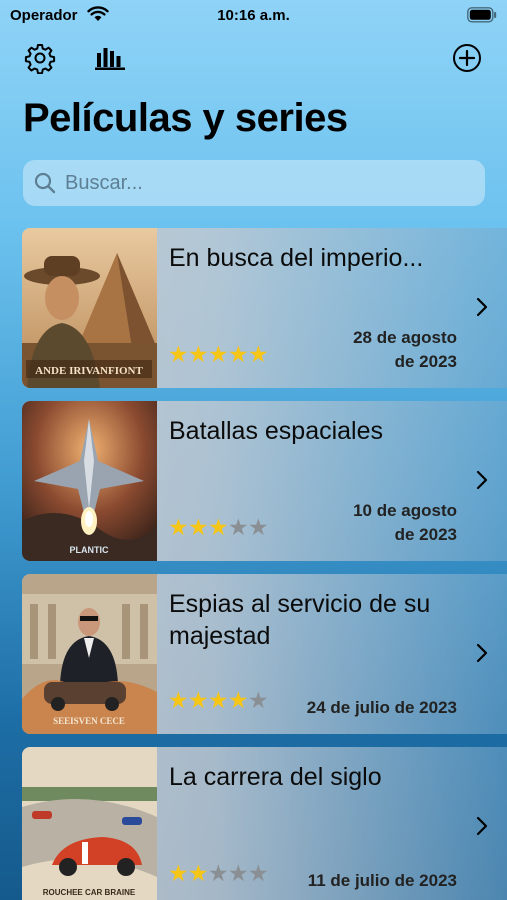  What do you see at coordinates (276, 431) in the screenshot?
I see `item-title: Batallas espaciales` at bounding box center [276, 431].